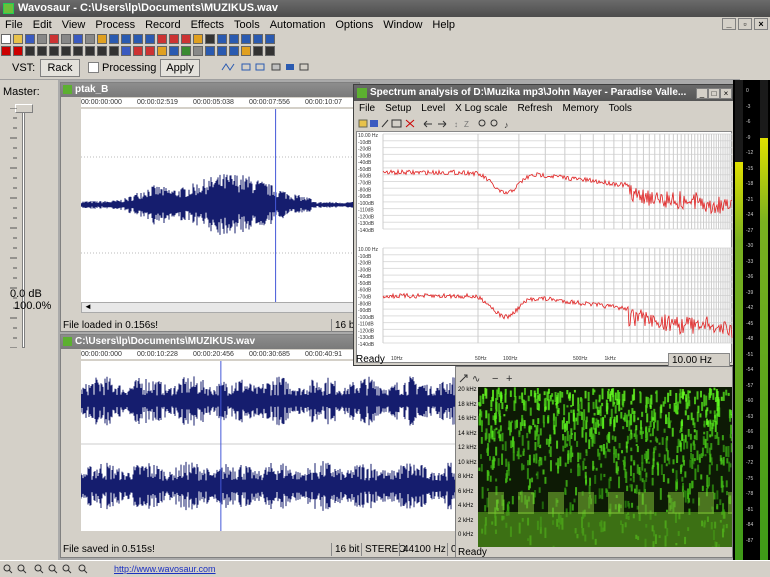  Describe the element at coordinates (466, 535) in the screenshot. I see `sonogram-freq-label: 0 kHz` at that location.